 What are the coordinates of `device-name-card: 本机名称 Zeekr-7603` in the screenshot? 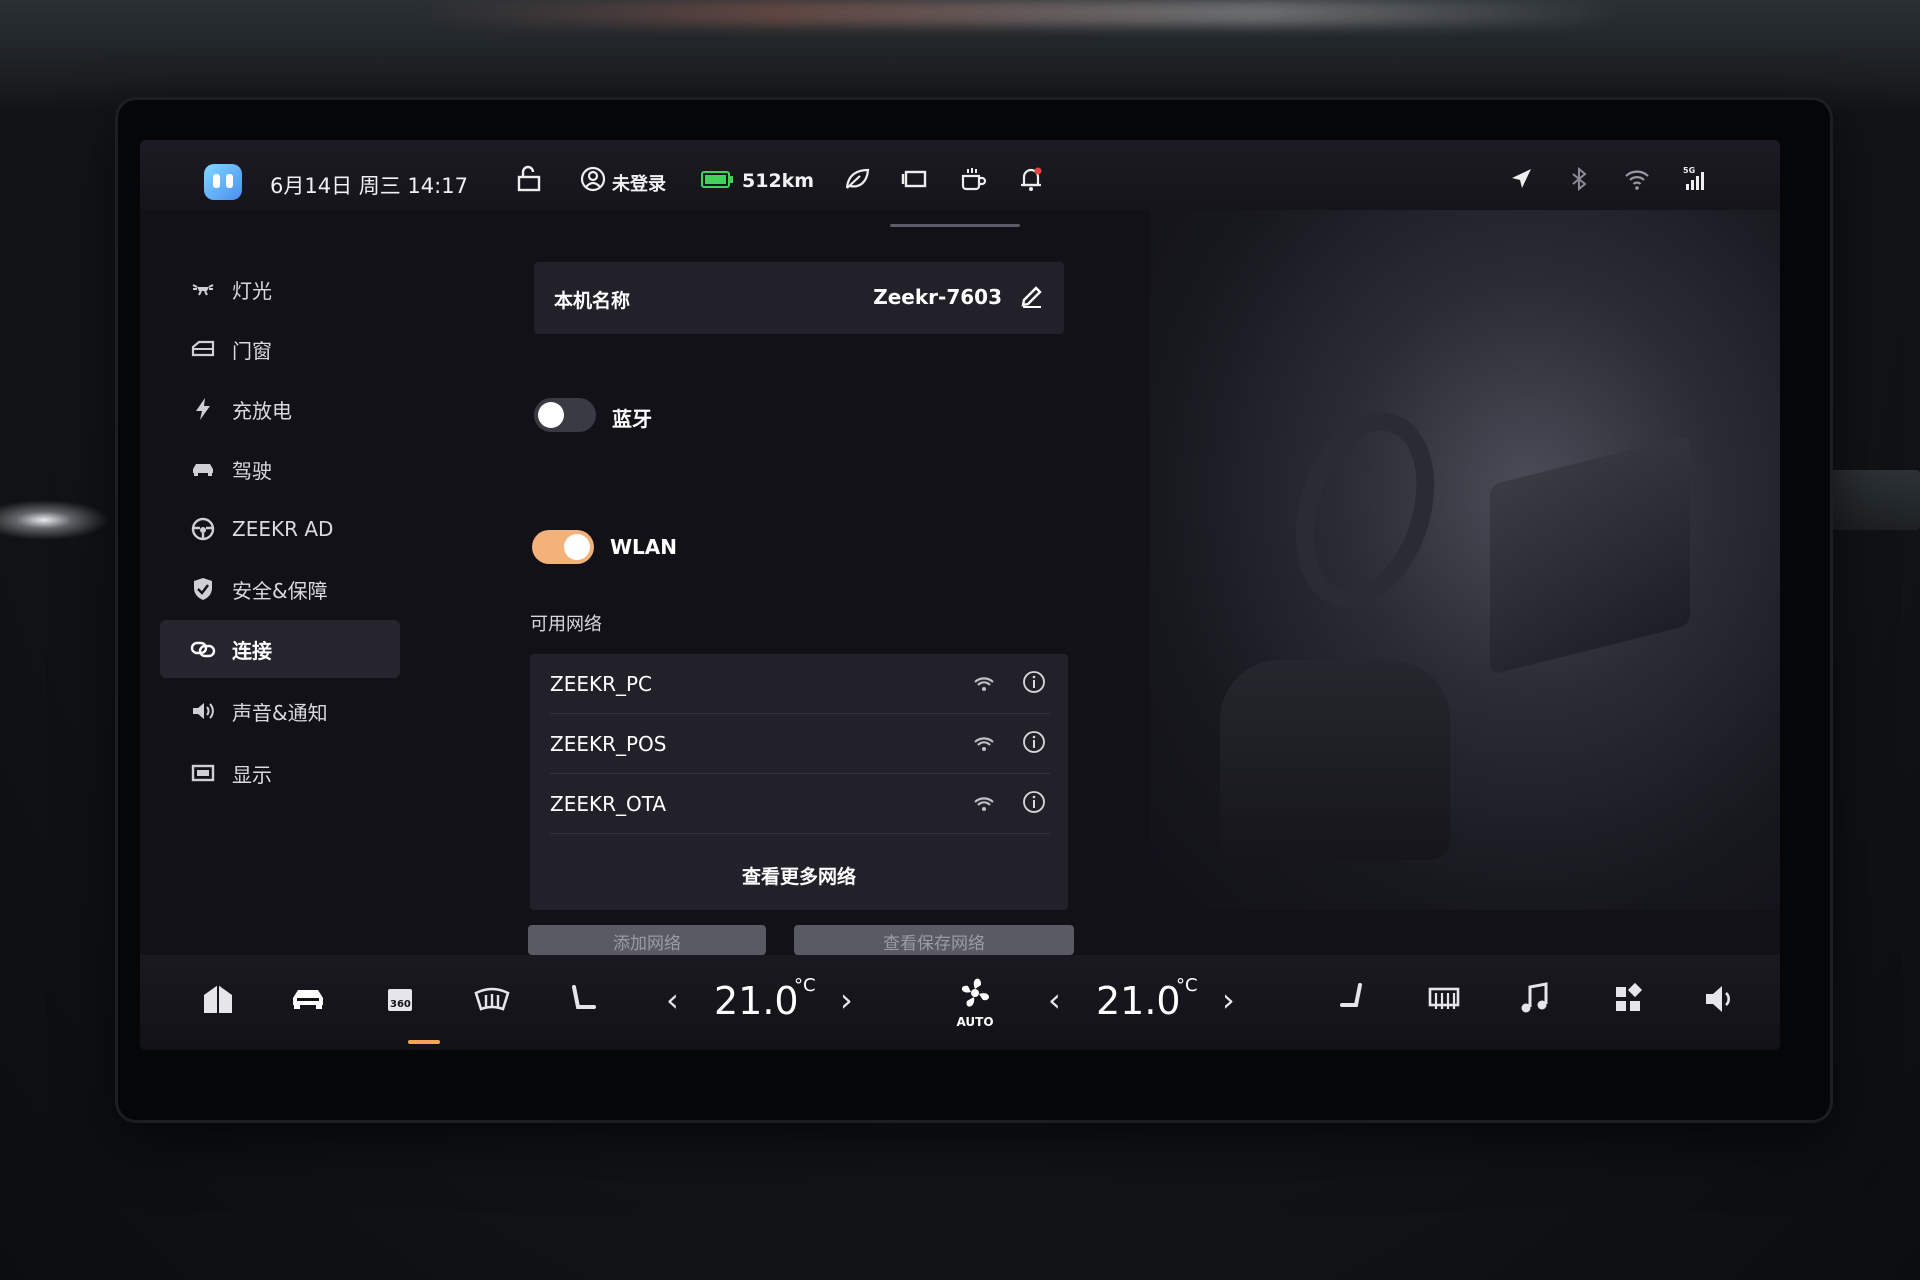 It's located at (799, 298).